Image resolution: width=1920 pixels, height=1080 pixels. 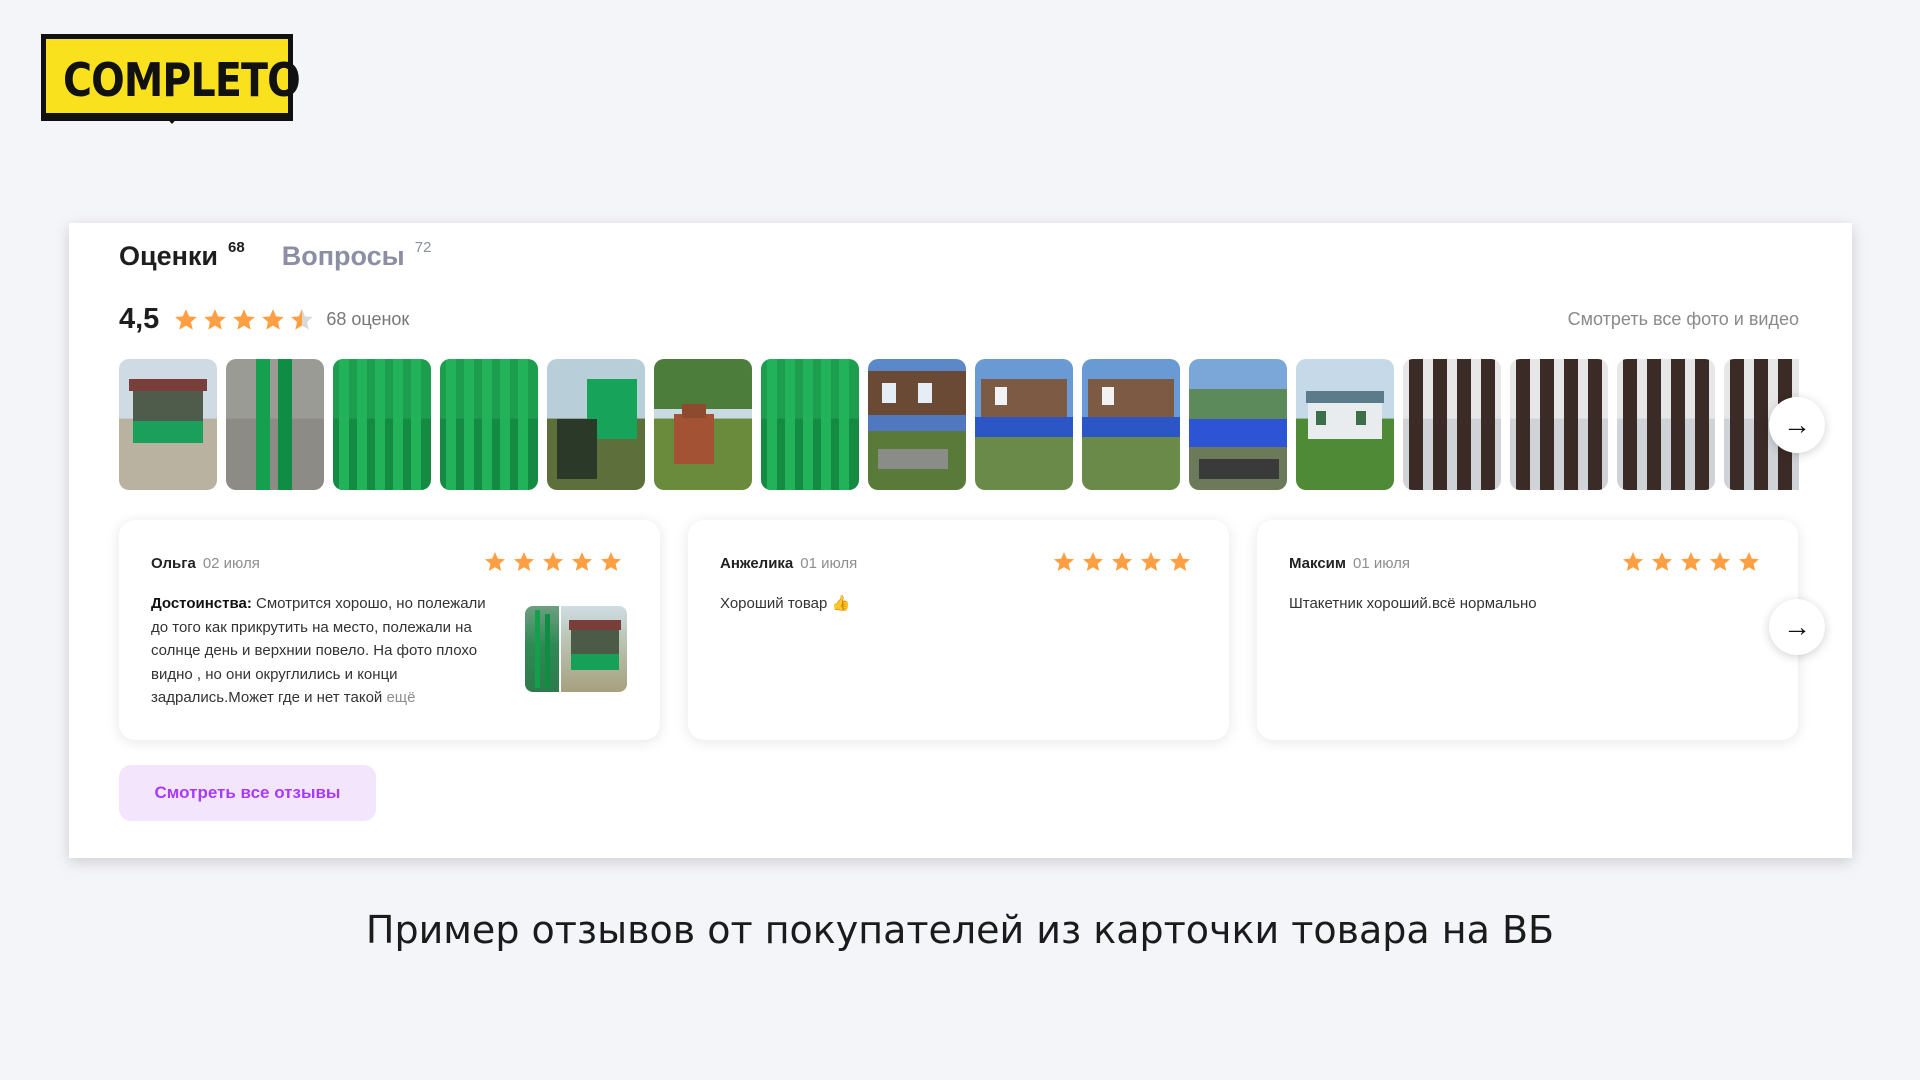 I want to click on fence-garden-photo, so click(x=596, y=424).